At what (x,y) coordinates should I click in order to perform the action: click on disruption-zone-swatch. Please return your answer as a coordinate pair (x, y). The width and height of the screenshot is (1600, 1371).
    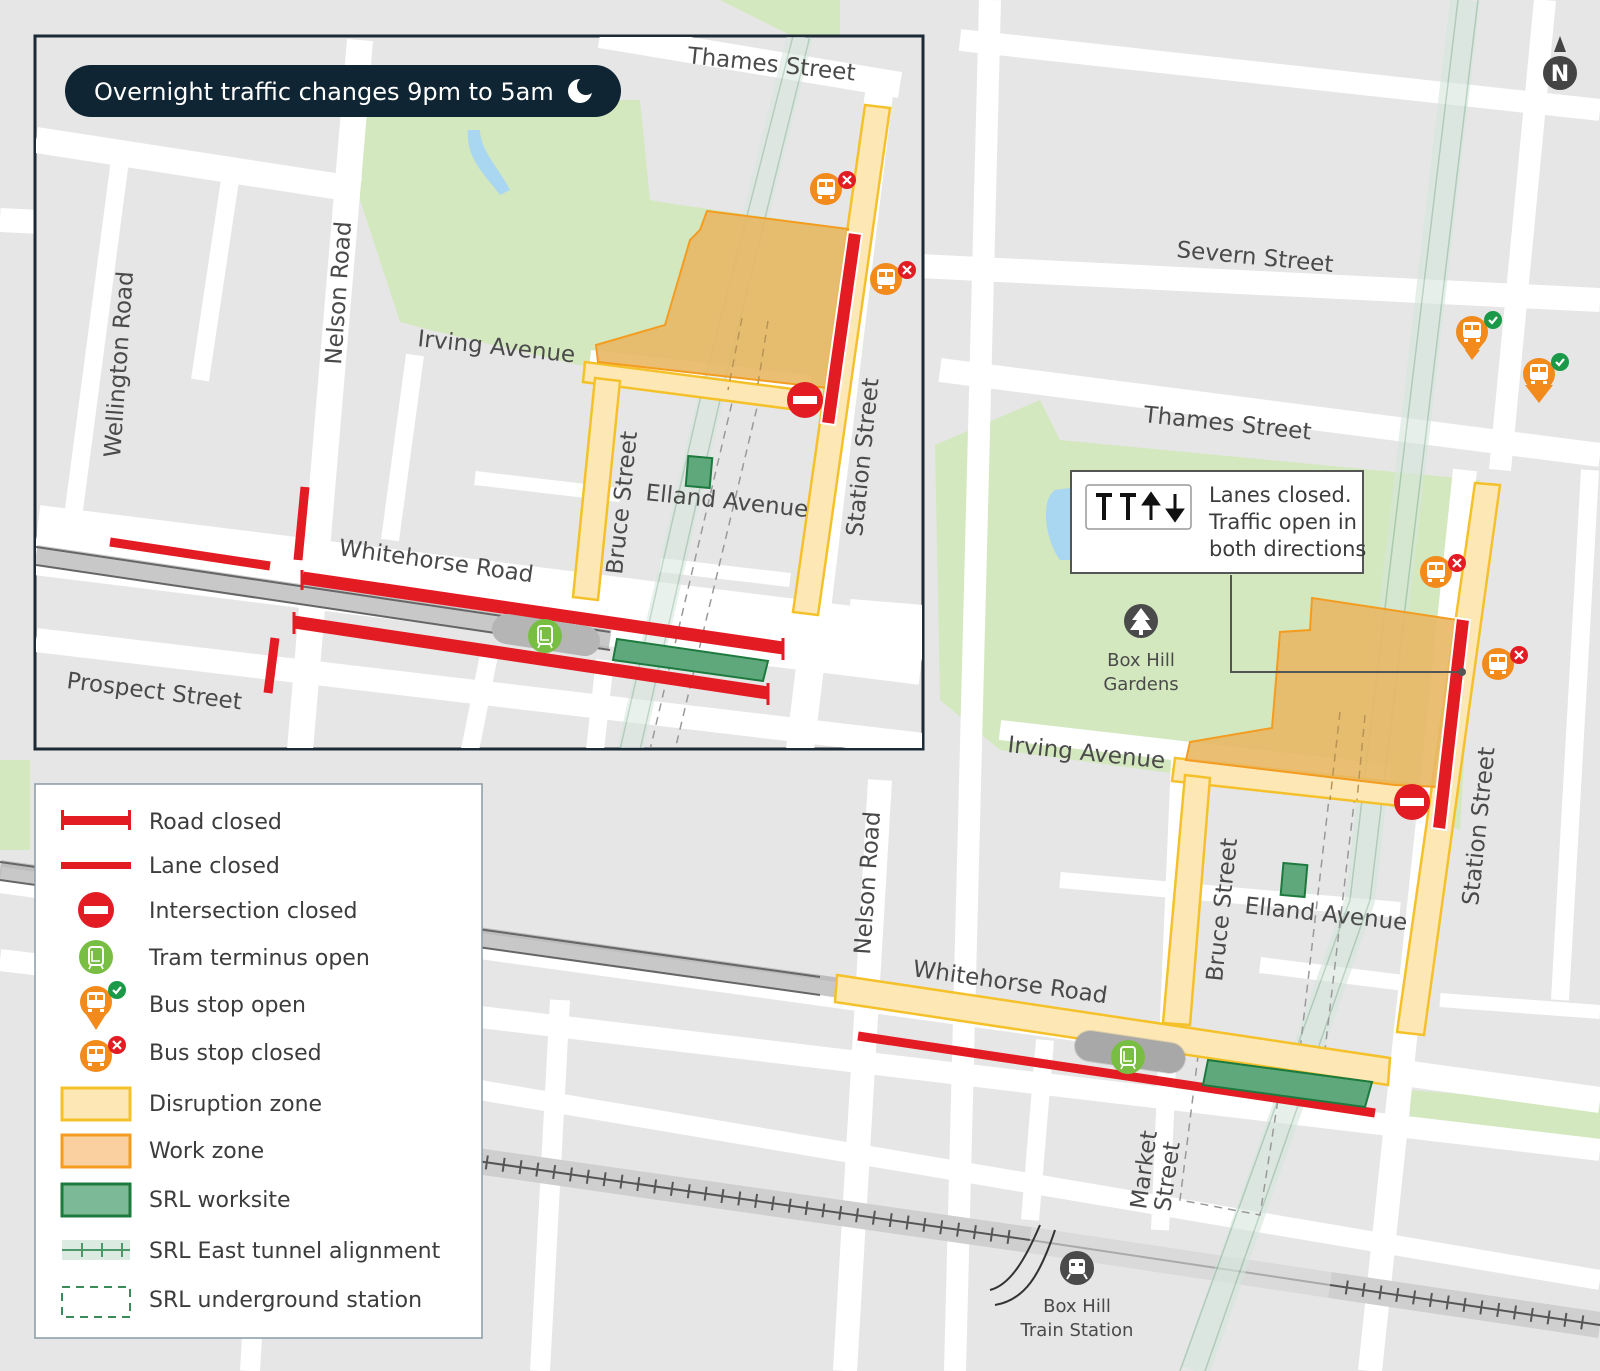
    Looking at the image, I should click on (96, 1104).